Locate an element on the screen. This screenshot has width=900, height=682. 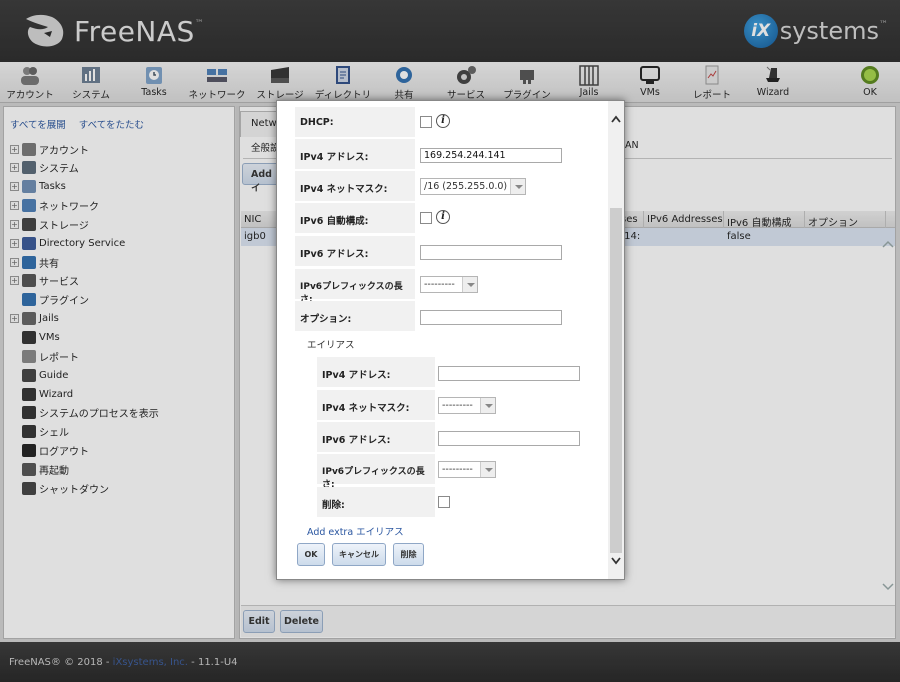
cancel-button: キャンセル is located at coordinates (359, 554).